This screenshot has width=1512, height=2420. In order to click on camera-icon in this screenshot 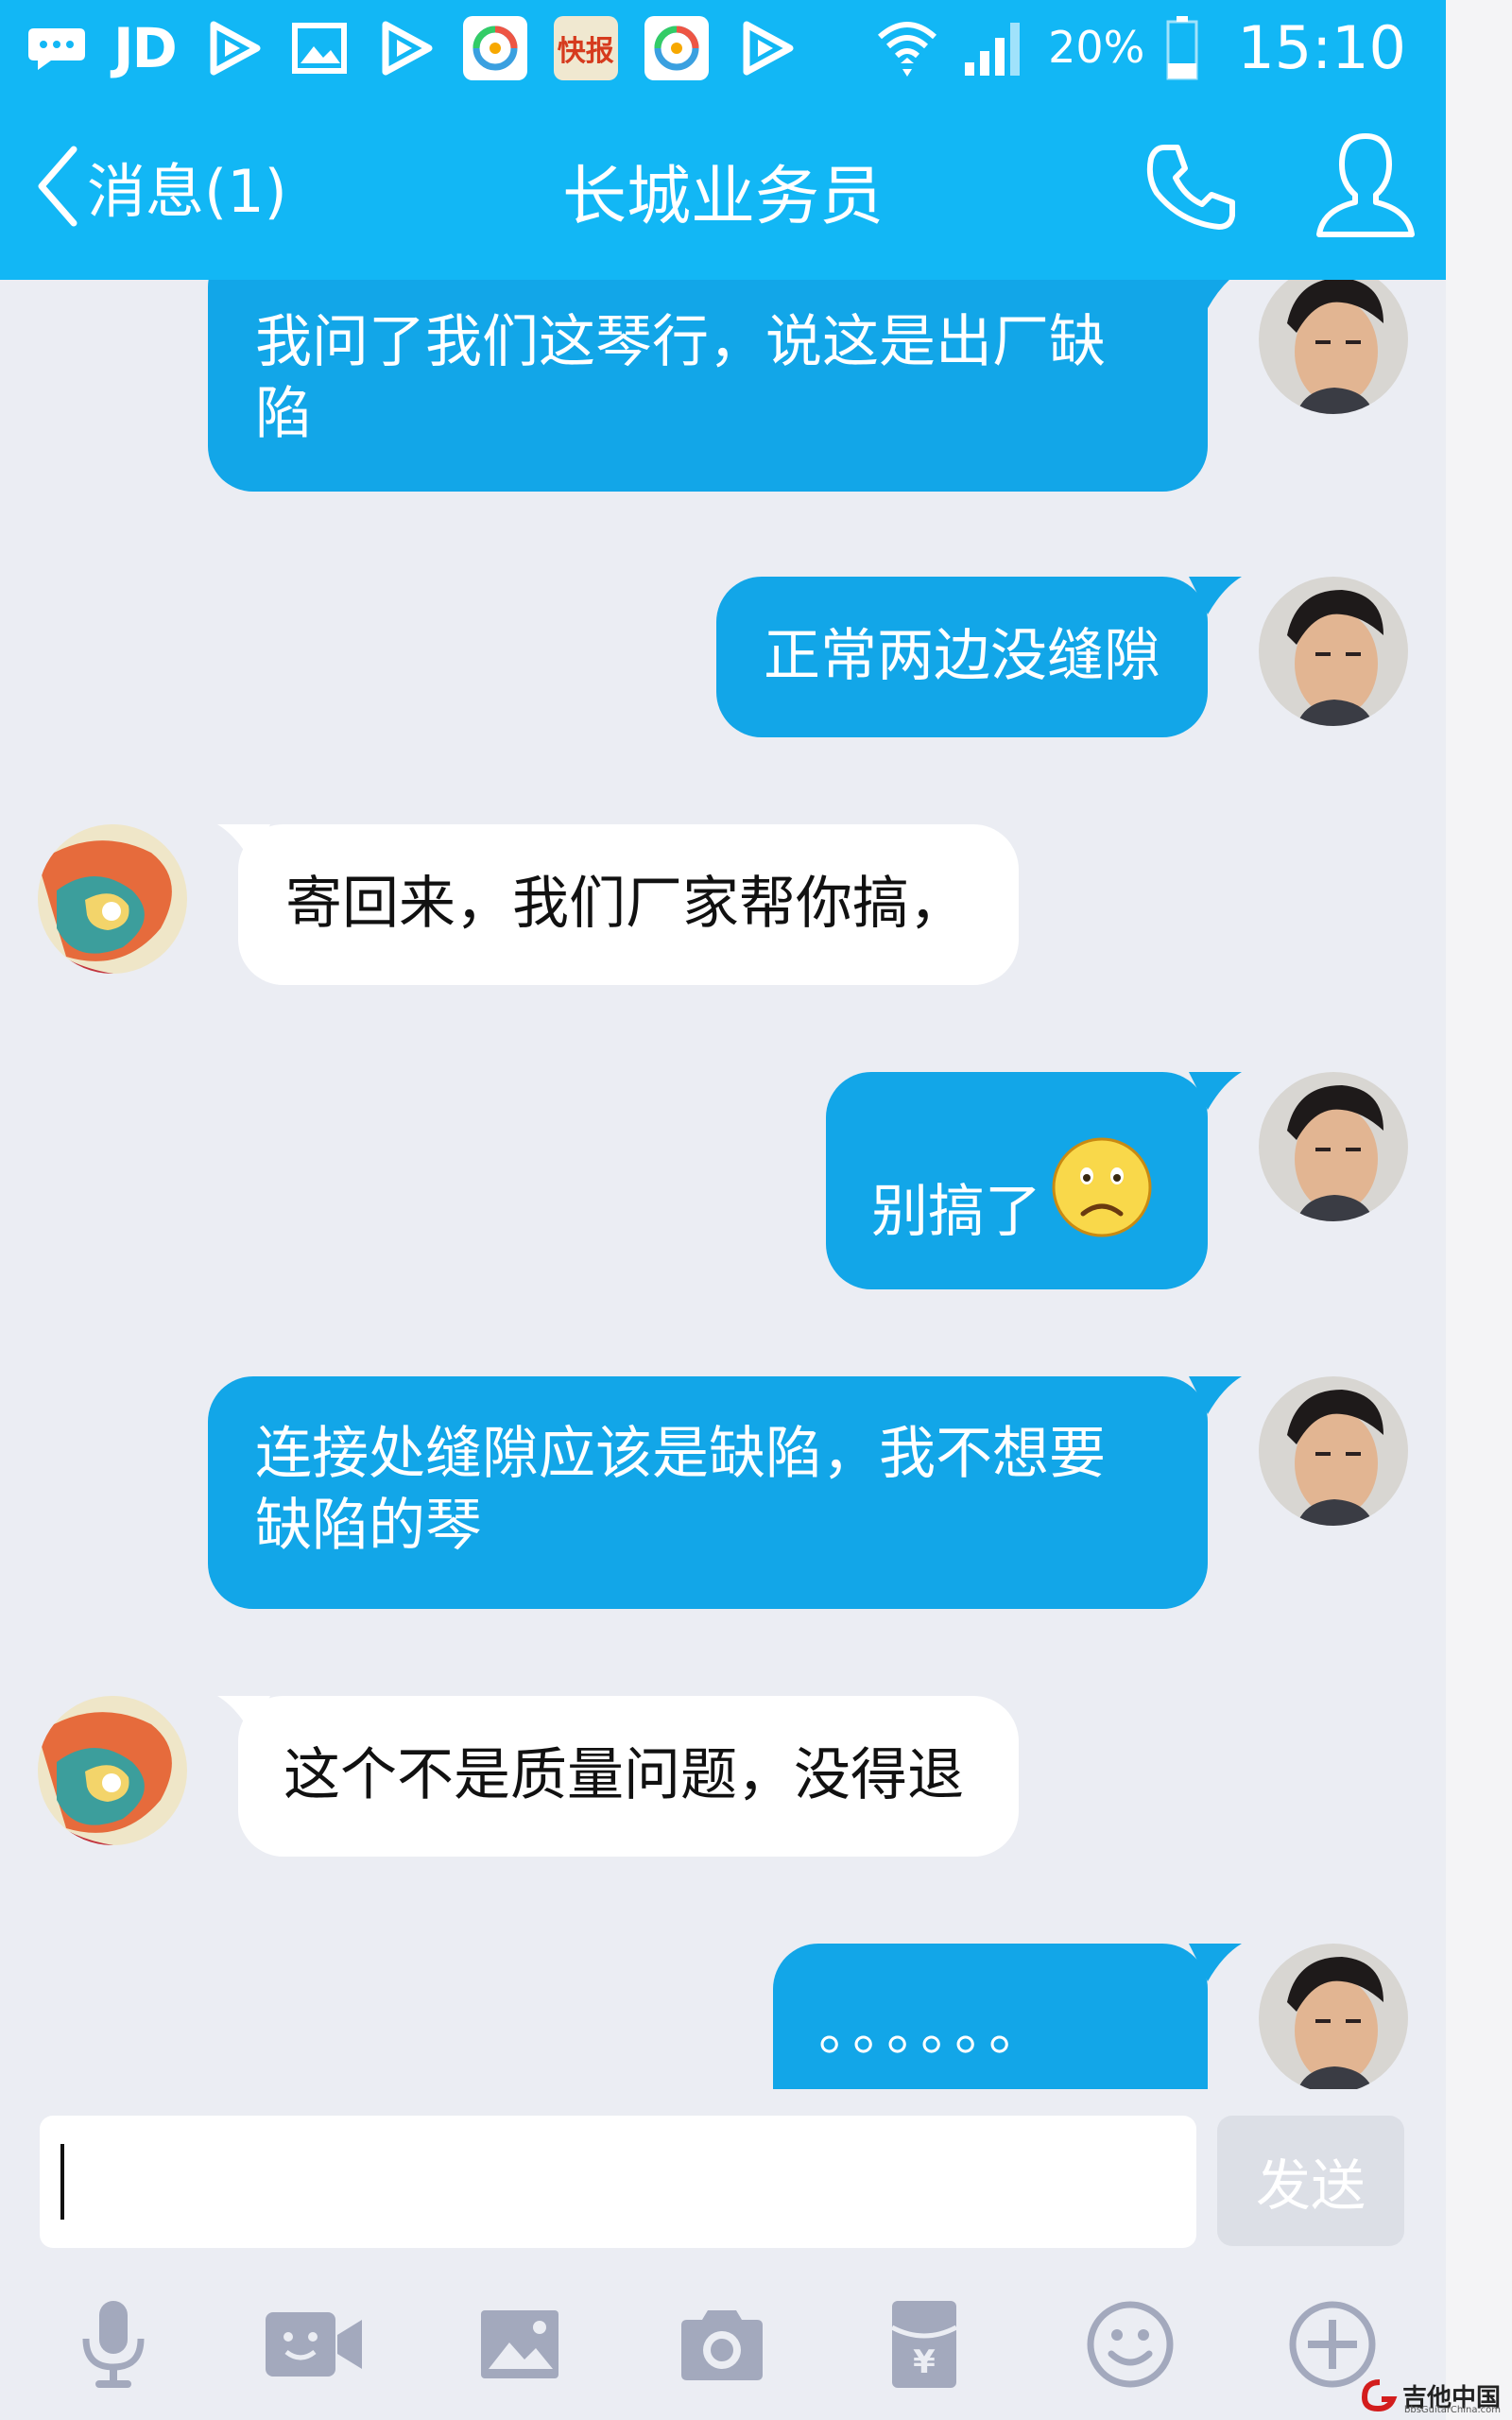, I will do `click(722, 2345)`.